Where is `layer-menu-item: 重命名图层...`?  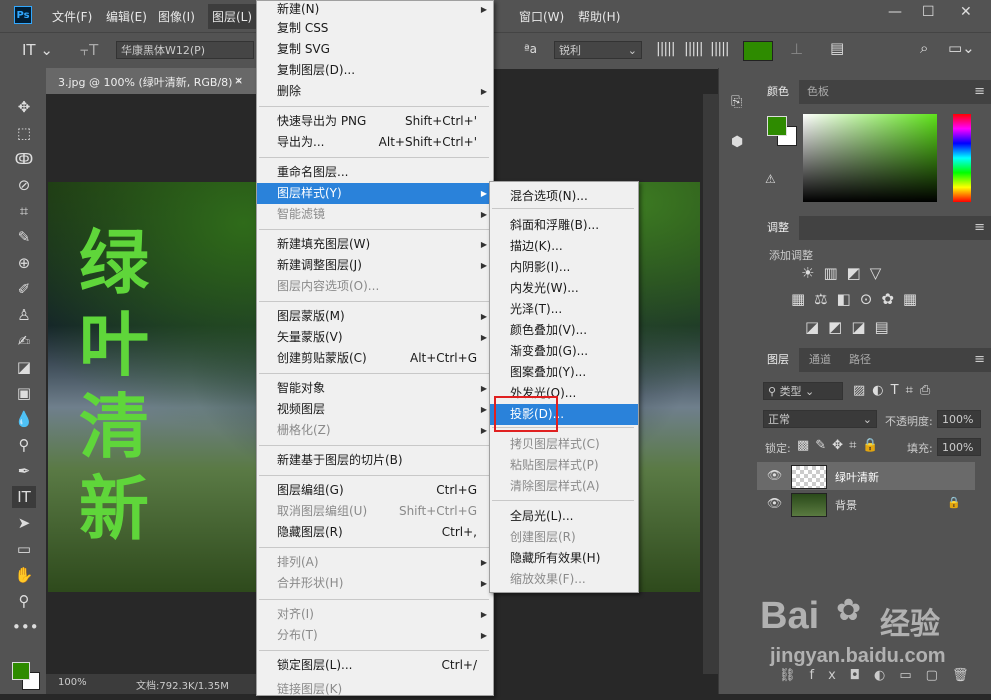 layer-menu-item: 重命名图层... is located at coordinates (375, 172).